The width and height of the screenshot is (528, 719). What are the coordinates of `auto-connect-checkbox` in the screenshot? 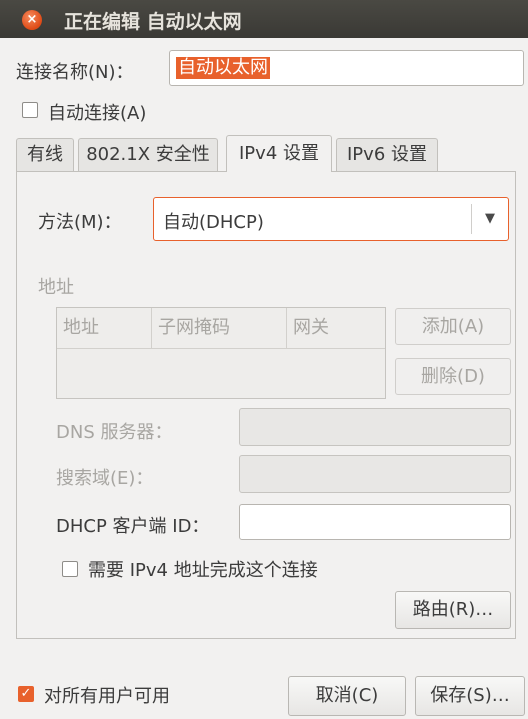 It's located at (30, 110).